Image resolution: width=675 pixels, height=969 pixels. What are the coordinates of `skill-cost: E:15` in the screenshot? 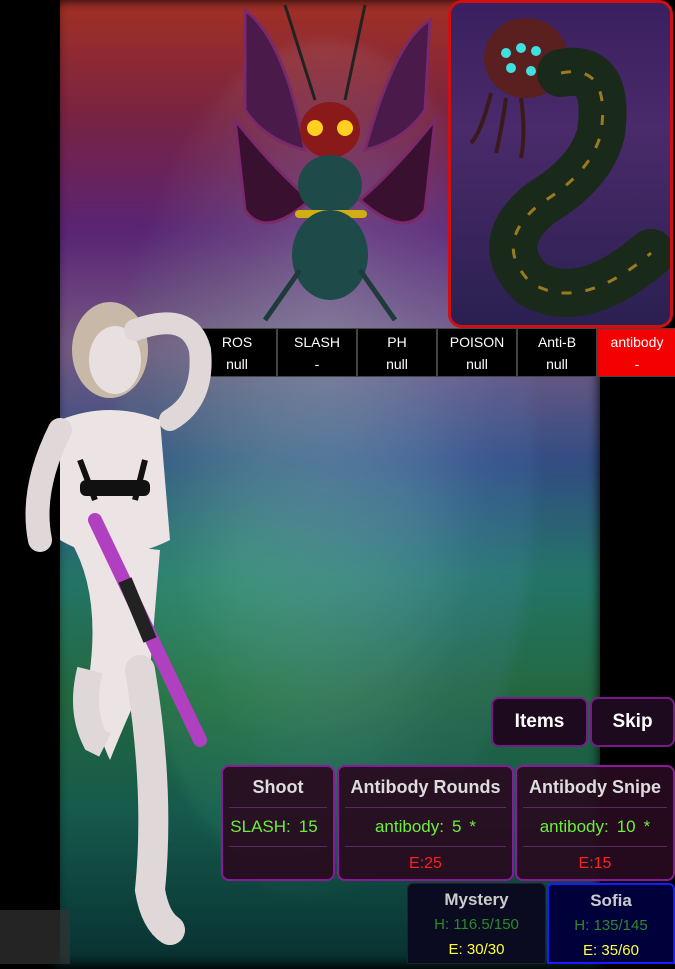 It's located at (595, 863).